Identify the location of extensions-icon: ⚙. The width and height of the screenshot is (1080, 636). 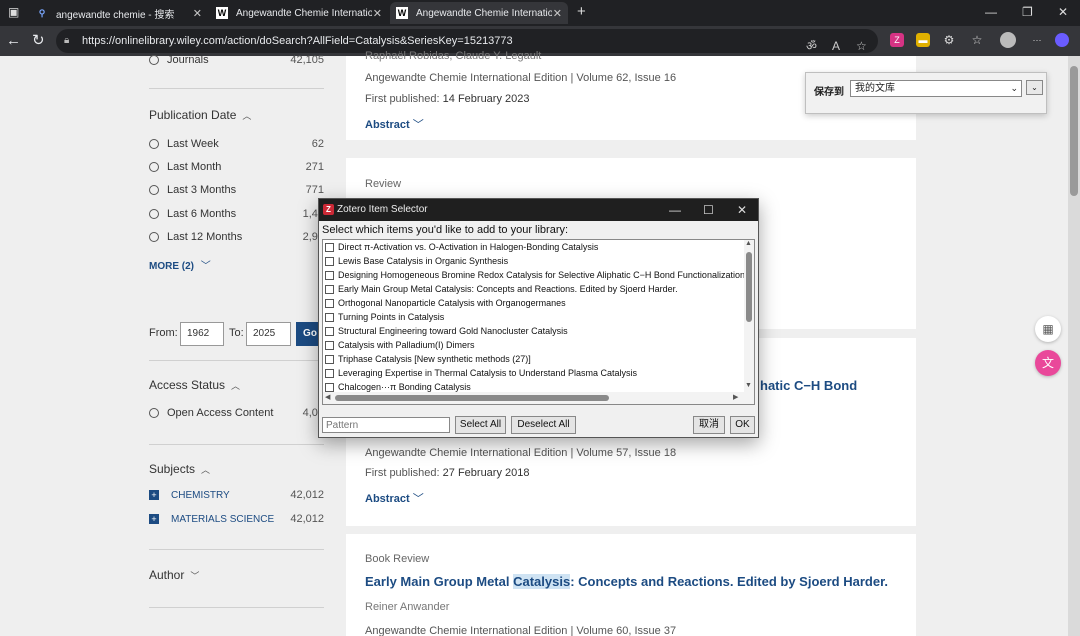
(949, 40).